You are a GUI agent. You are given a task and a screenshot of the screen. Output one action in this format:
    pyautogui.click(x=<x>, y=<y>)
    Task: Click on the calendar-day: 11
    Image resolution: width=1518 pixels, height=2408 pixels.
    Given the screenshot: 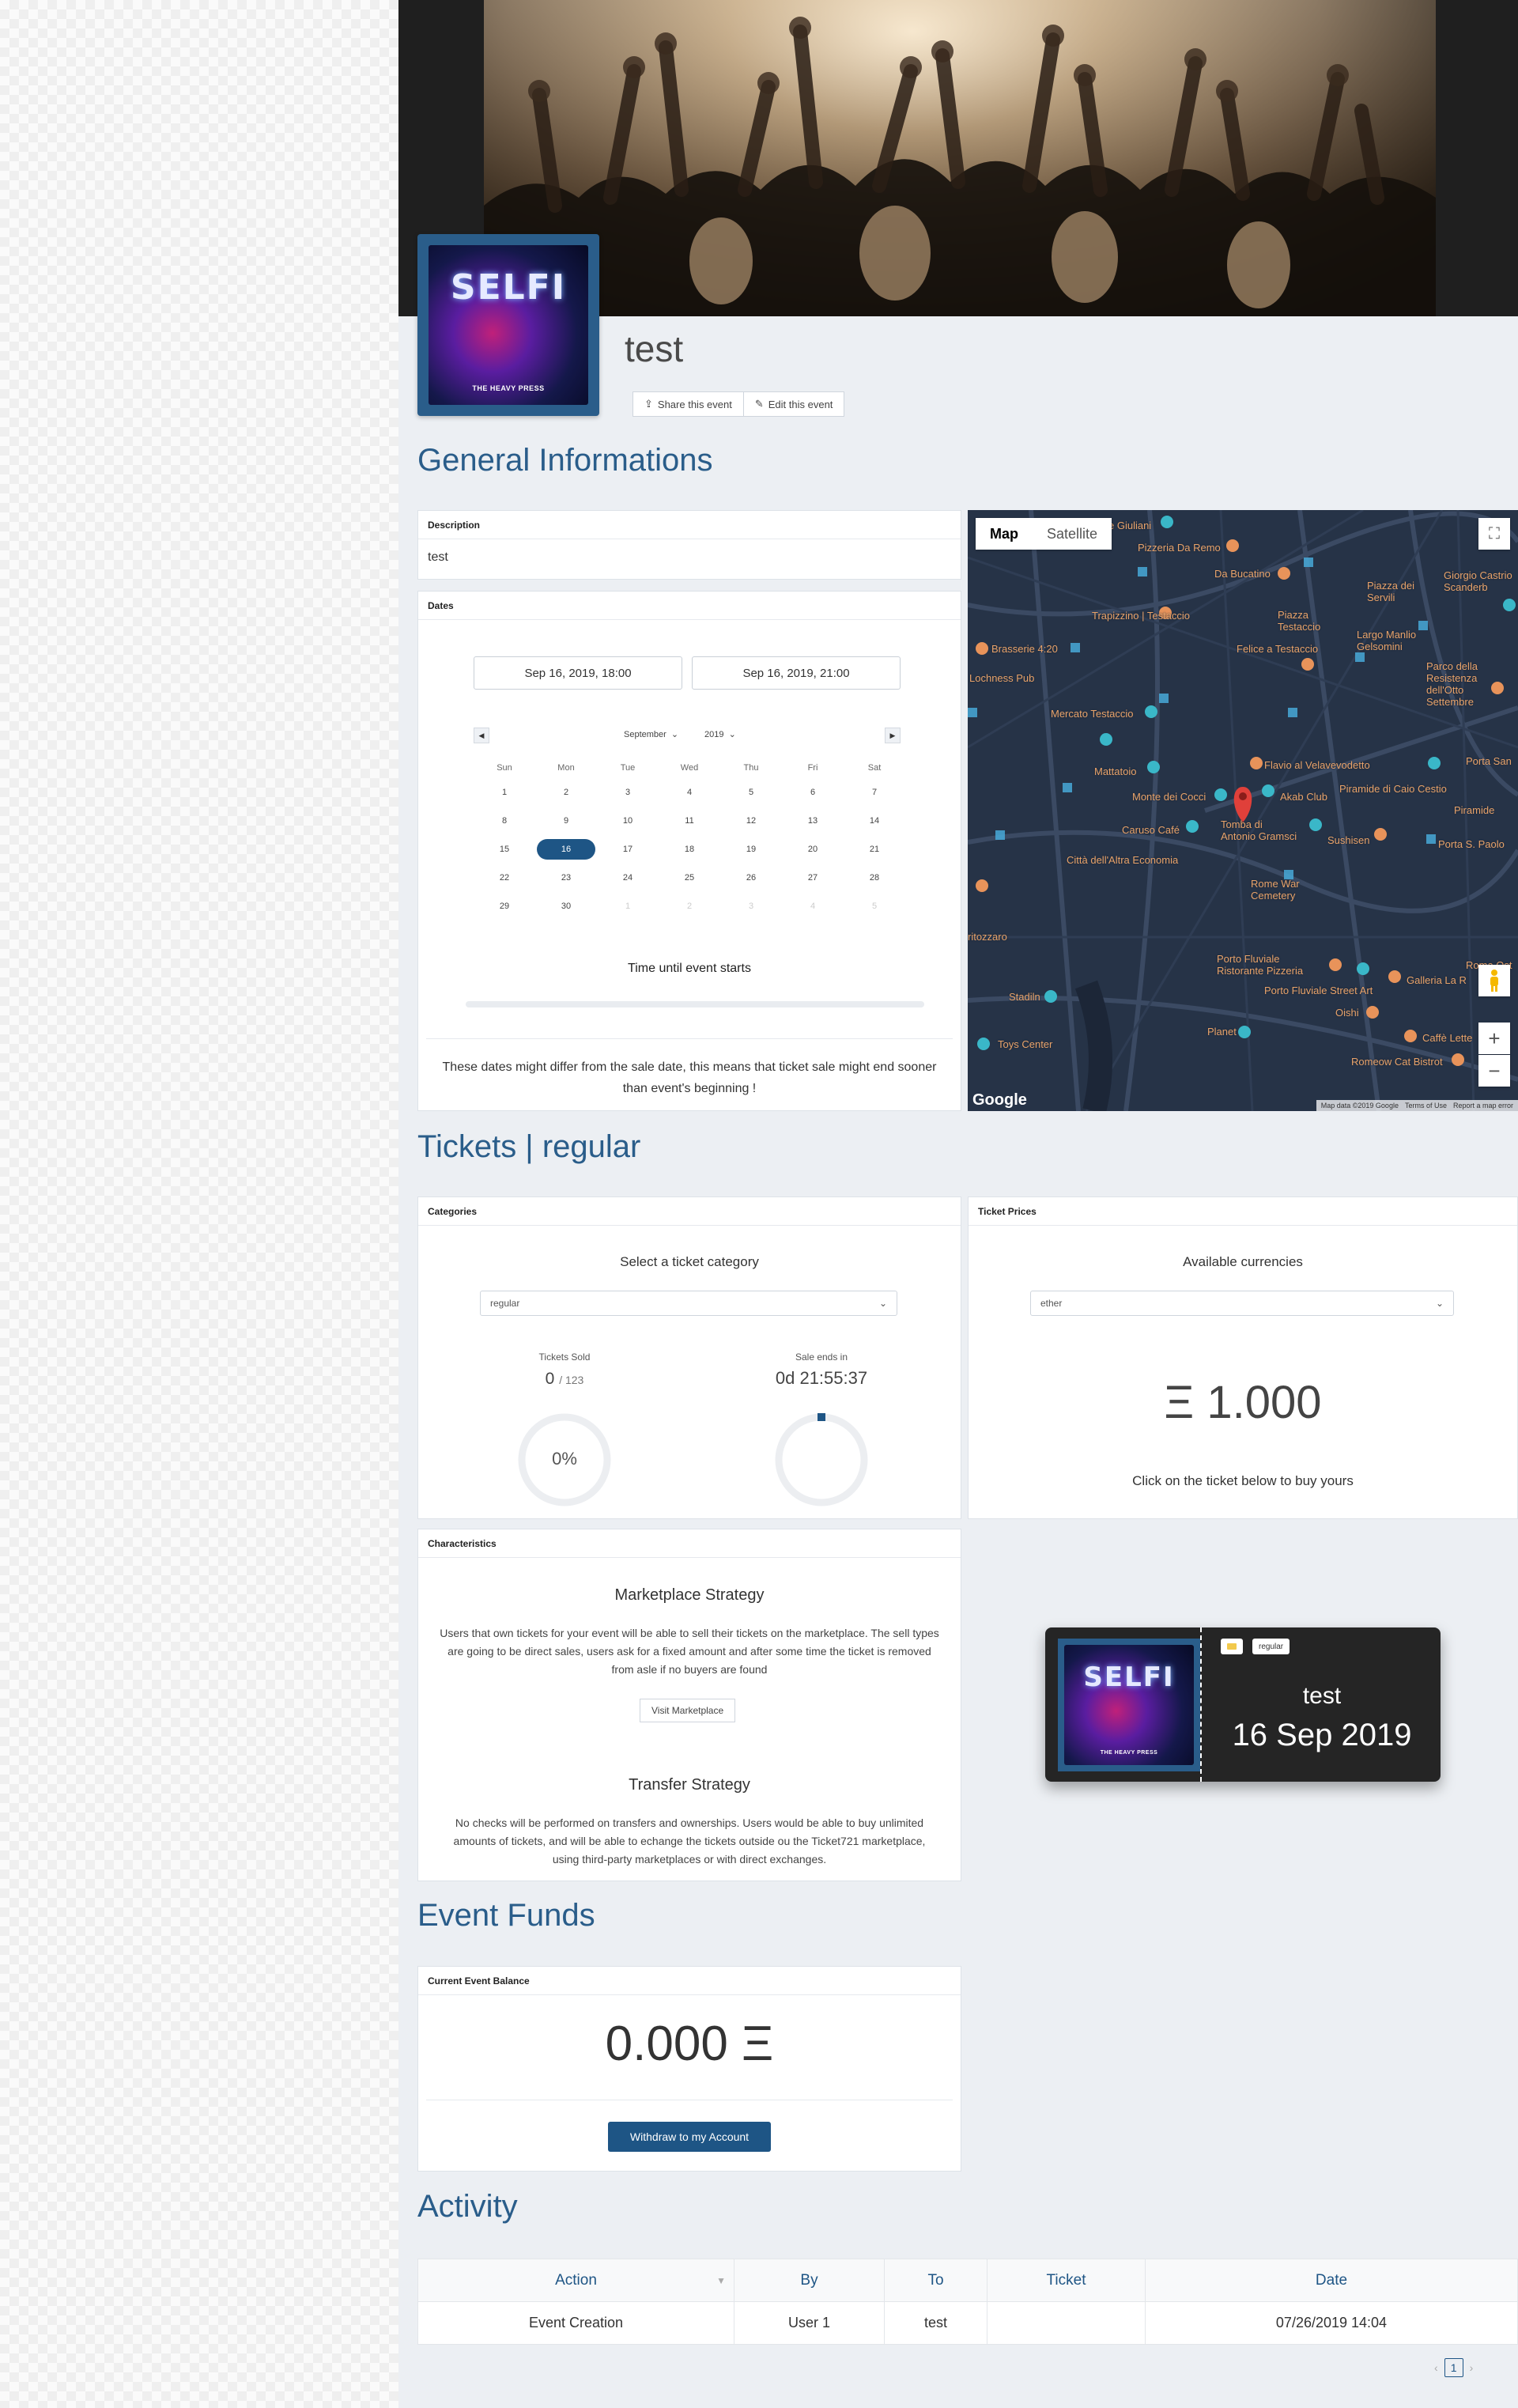 What is the action you would take?
    pyautogui.click(x=690, y=821)
    